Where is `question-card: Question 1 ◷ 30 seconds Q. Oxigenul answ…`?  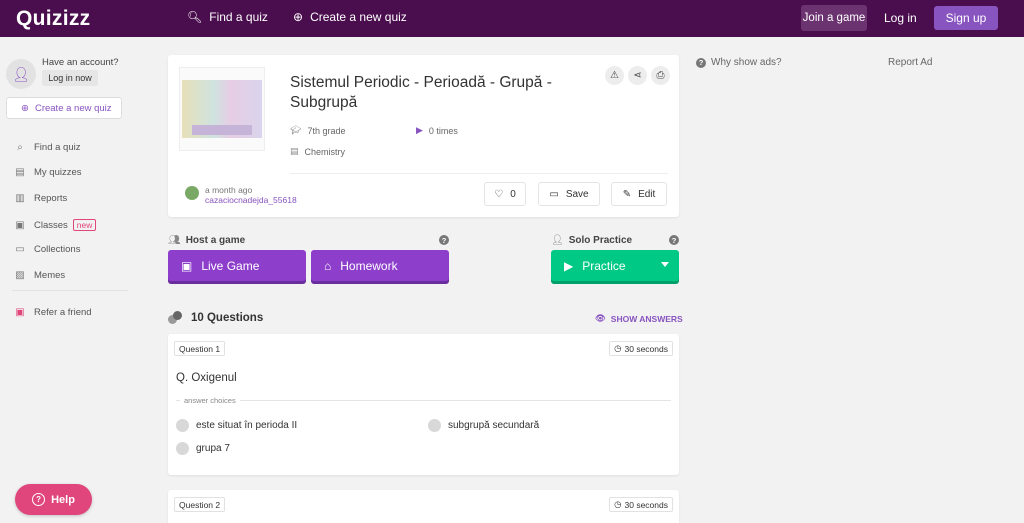 question-card: Question 1 ◷ 30 seconds Q. Oxigenul answ… is located at coordinates (423, 404).